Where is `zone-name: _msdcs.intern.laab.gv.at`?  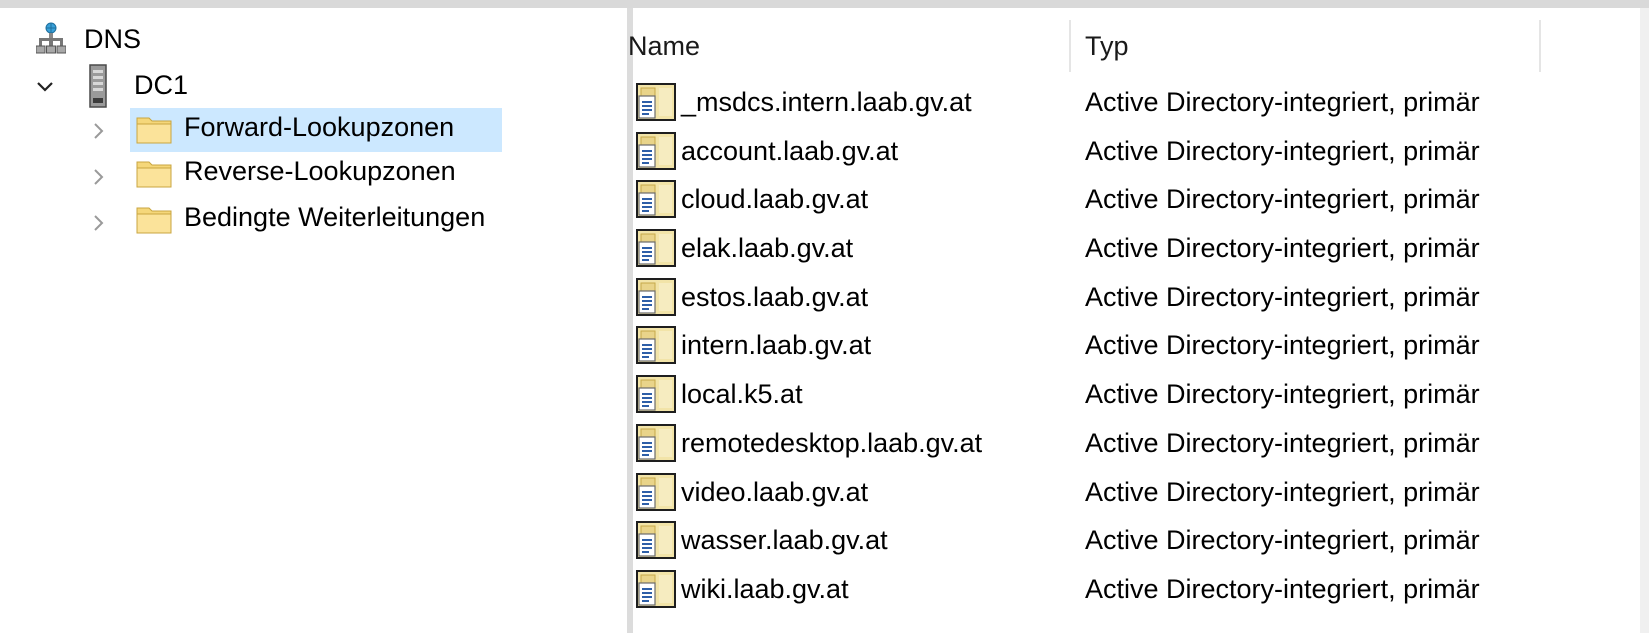
zone-name: _msdcs.intern.laab.gv.at is located at coordinates (826, 102).